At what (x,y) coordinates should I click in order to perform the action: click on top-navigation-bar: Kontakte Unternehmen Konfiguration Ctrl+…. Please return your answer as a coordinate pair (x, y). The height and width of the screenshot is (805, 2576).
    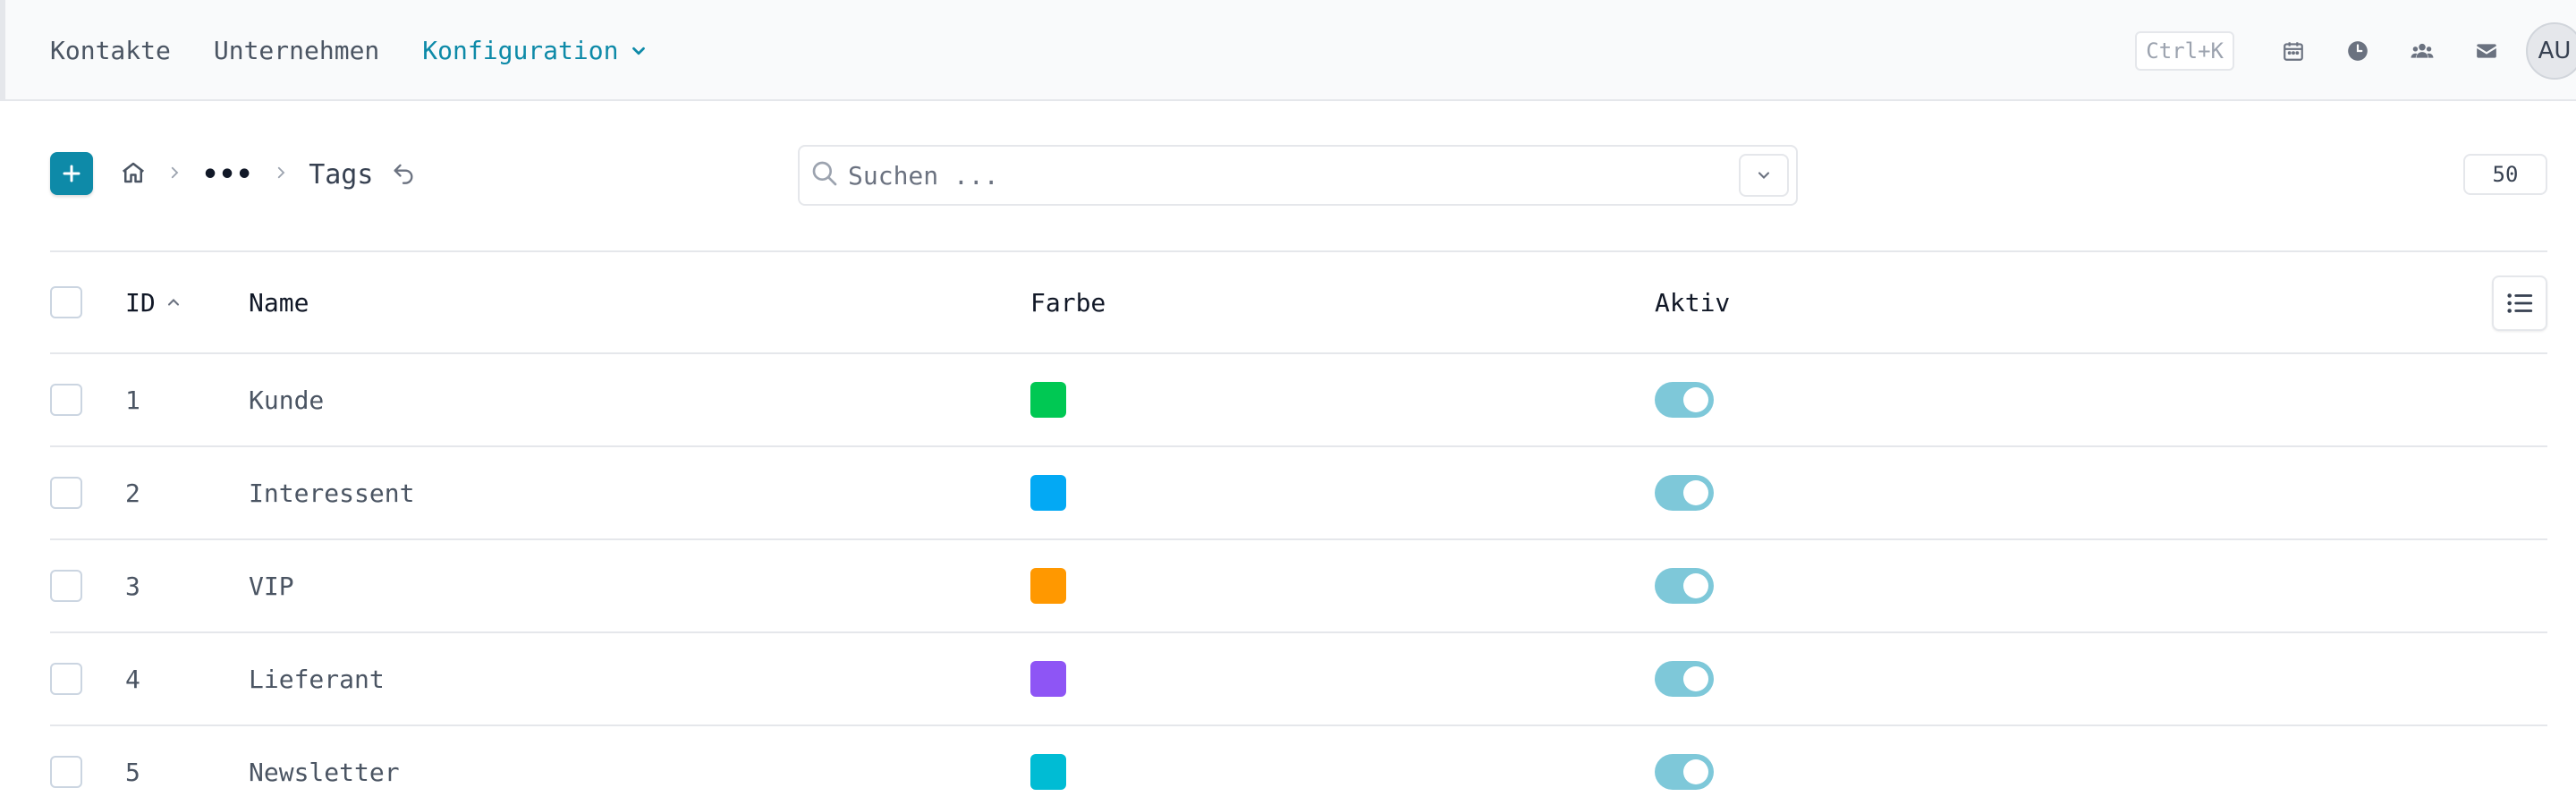
    Looking at the image, I should click on (1288, 50).